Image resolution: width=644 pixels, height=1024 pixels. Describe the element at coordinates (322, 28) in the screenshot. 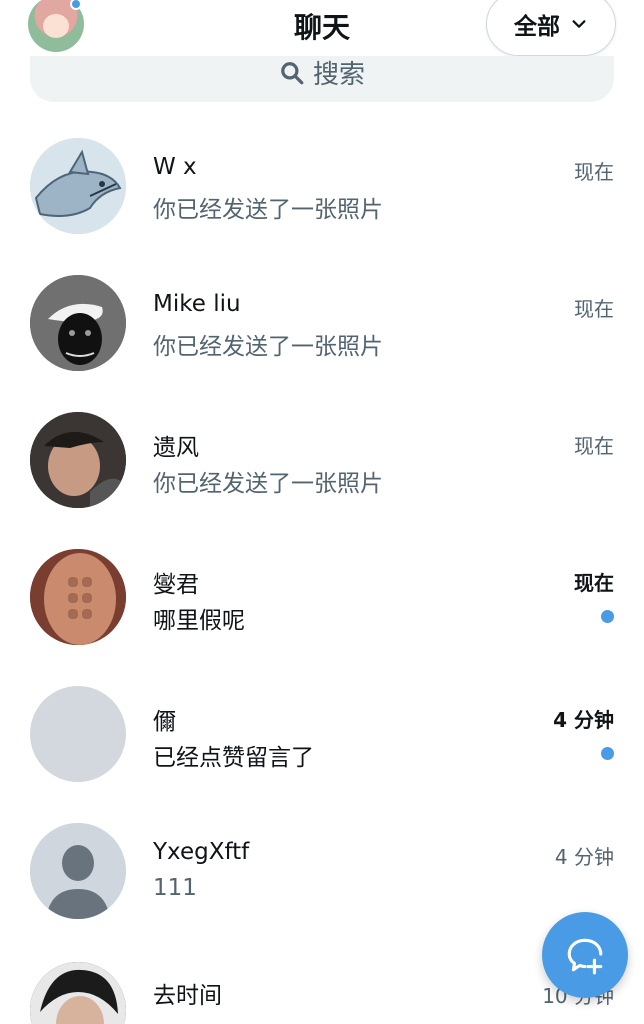

I see `top-bar: 聊天 全部` at that location.